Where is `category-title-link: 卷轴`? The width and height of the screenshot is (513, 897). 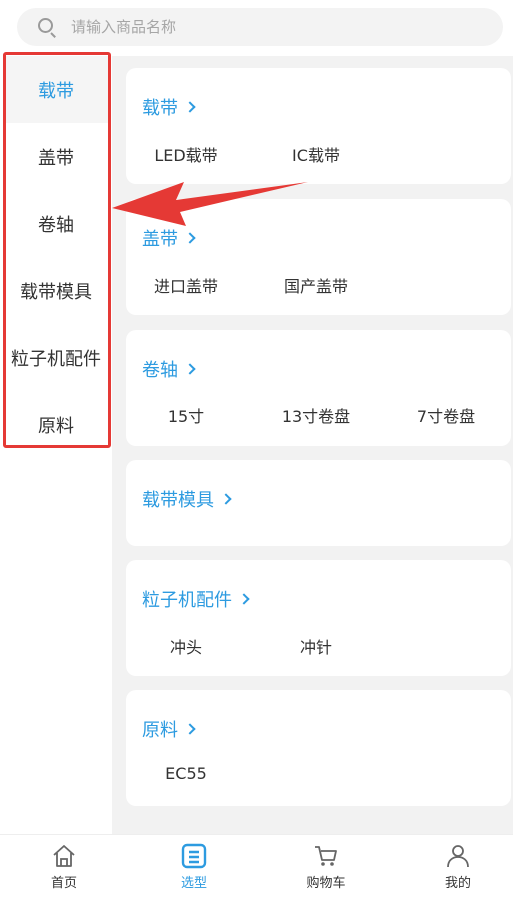
category-title-link: 卷轴 is located at coordinates (169, 369).